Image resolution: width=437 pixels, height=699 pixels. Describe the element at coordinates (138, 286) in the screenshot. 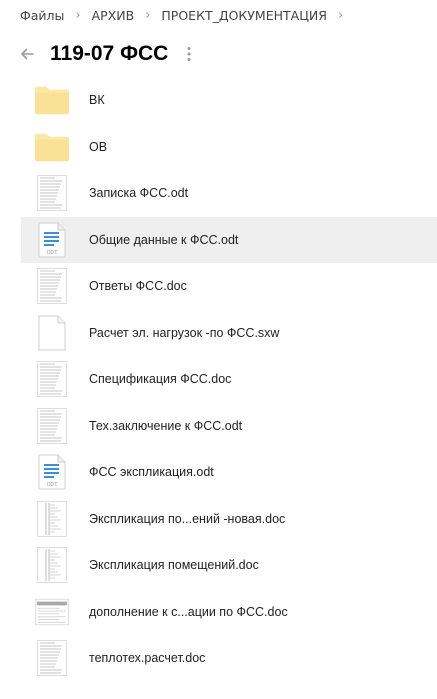

I see `file-name: Ответы ФСС.doc` at that location.